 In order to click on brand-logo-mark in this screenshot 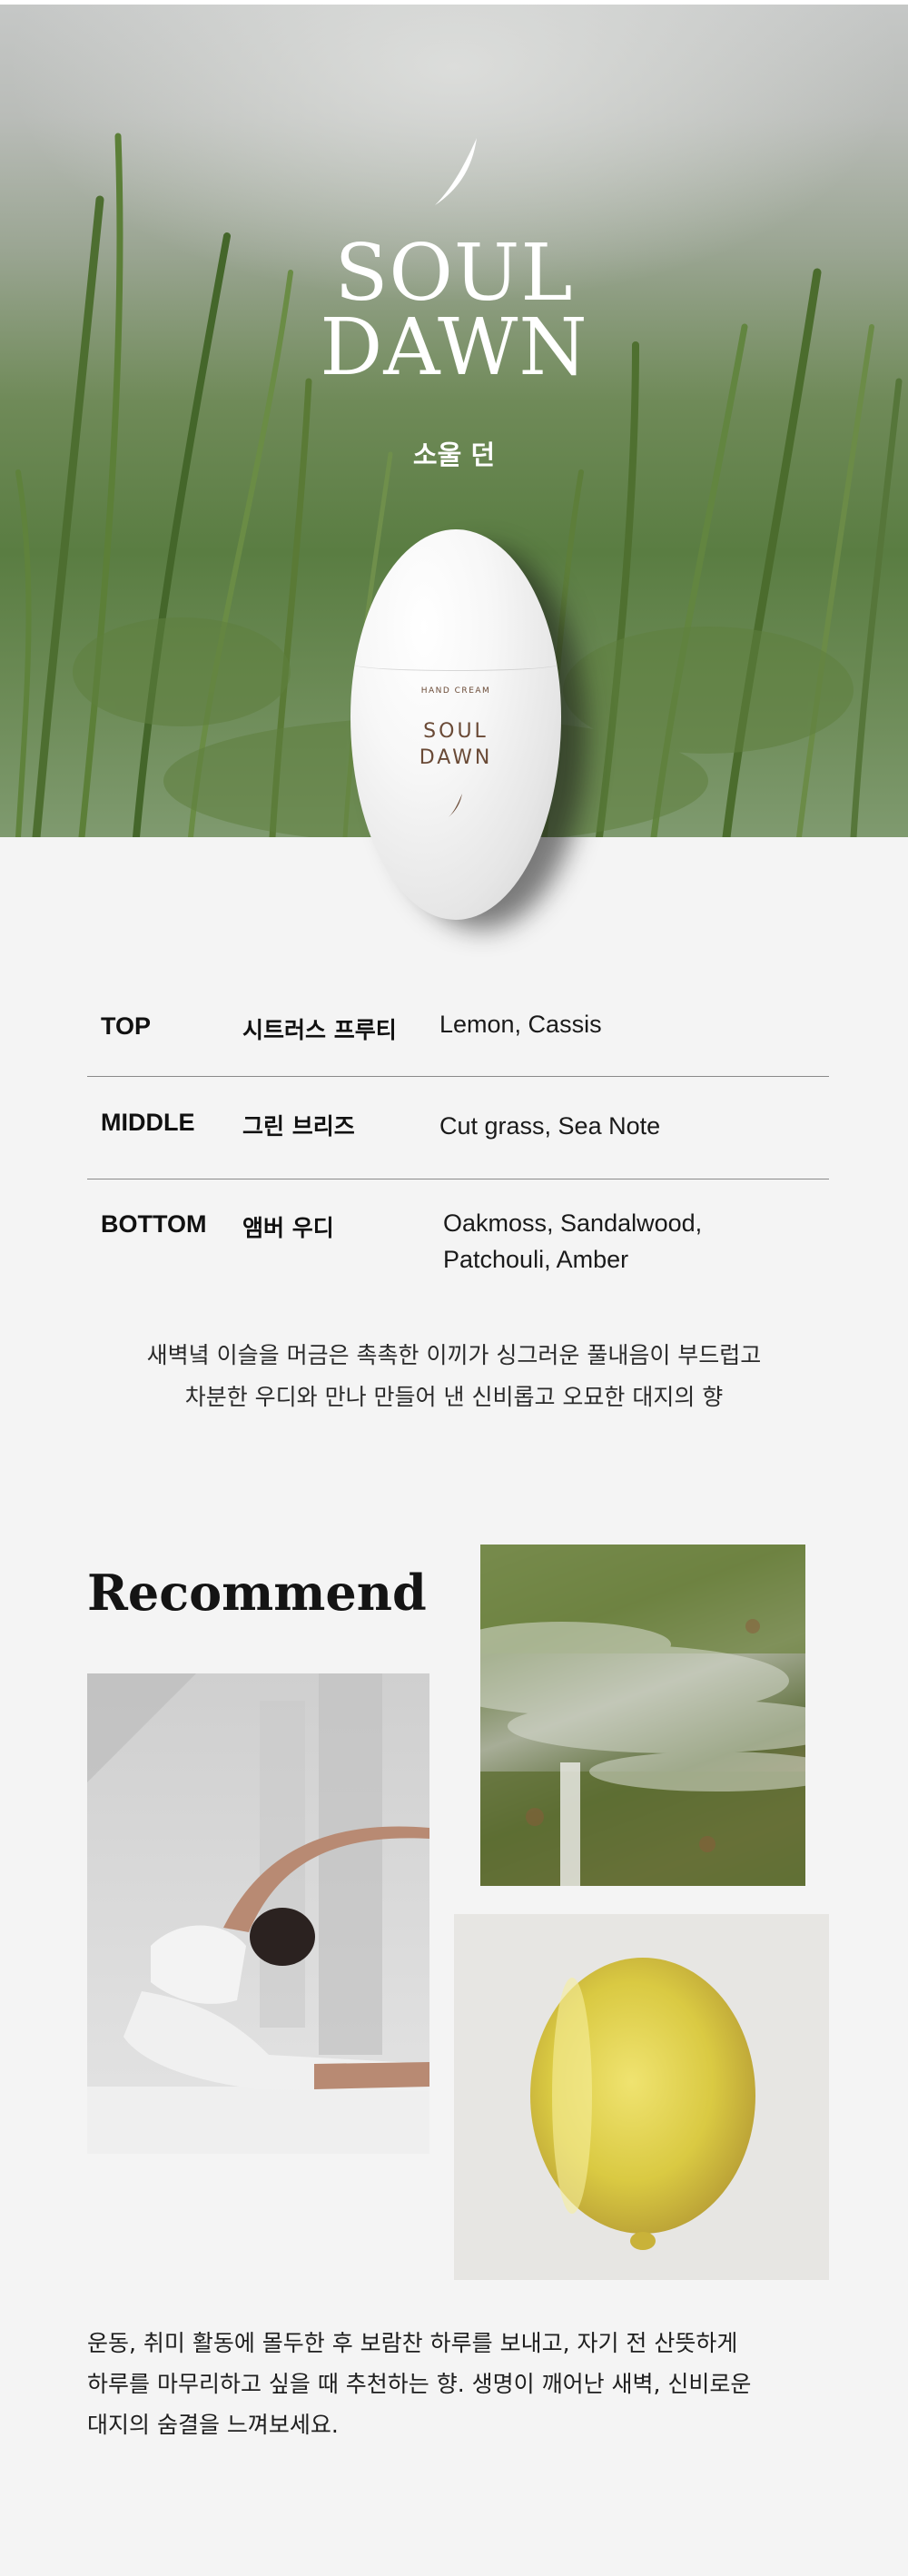, I will do `click(456, 171)`.